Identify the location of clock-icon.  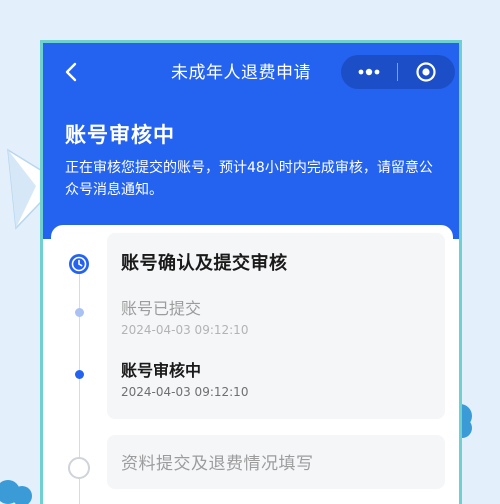
(79, 264).